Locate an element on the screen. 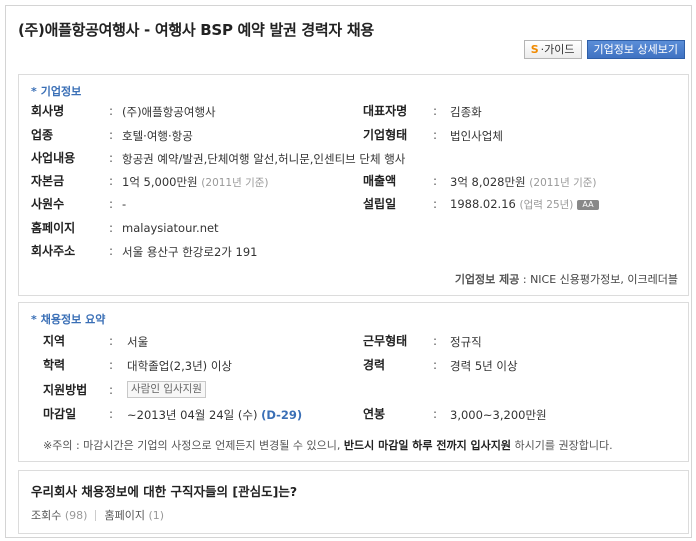 Image resolution: width=696 pixels, height=541 pixels. deadline-label: 마감일 is located at coordinates (60, 413).